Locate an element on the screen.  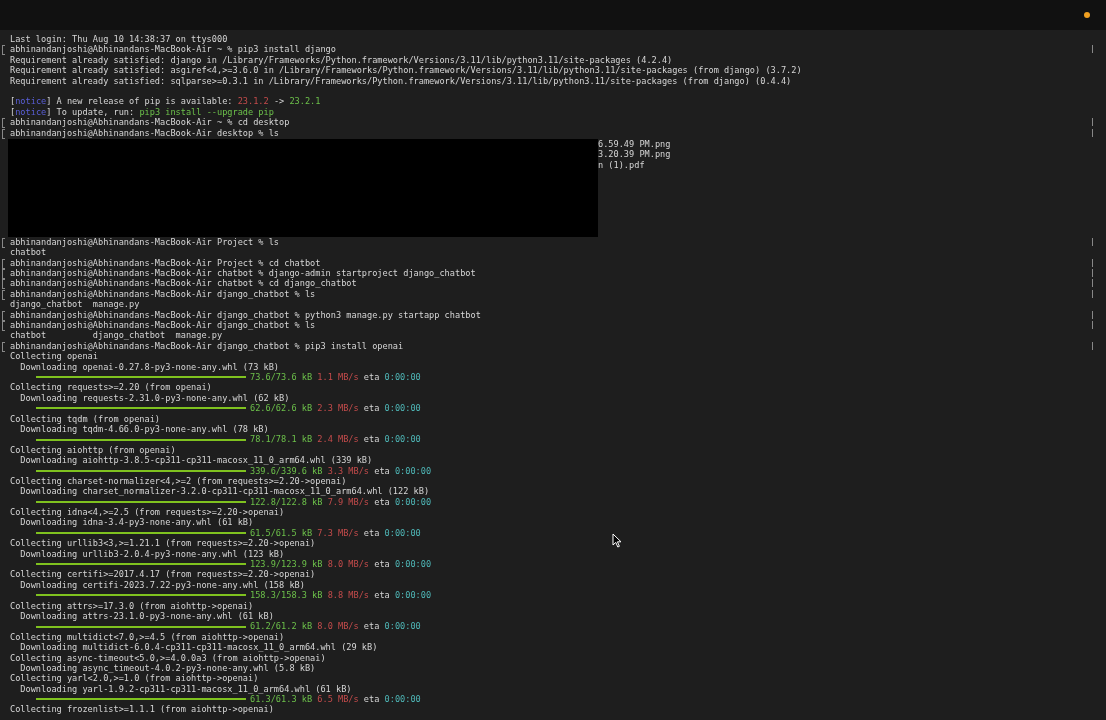
progress-stats: 61.5/61.5 kB 7.3 MB/s eta 0:00:00 is located at coordinates (335, 533).